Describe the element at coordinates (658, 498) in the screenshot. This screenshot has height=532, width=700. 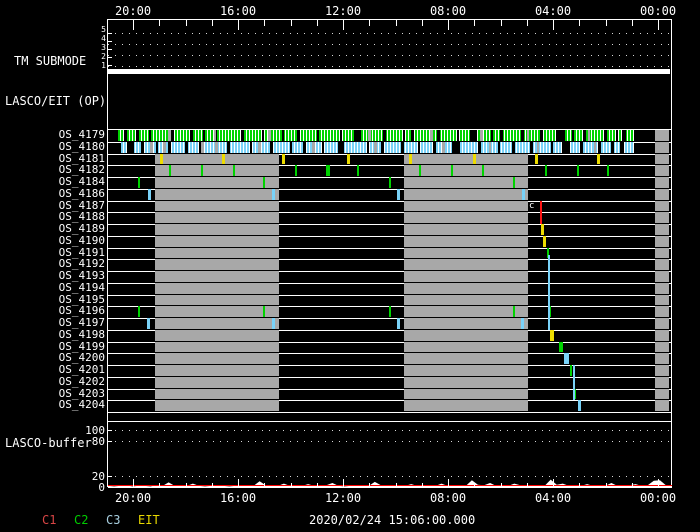
I see `bottom-axis-tick-label: 00:00` at that location.